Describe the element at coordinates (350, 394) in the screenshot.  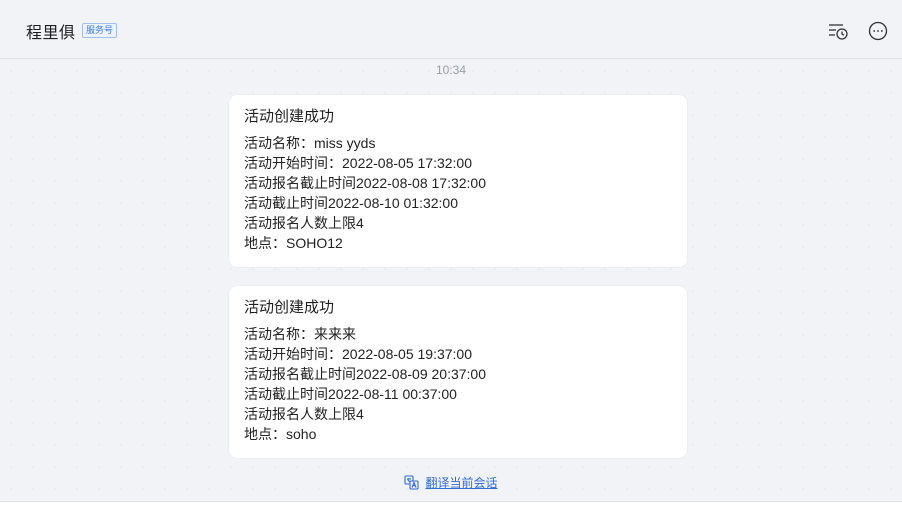
I see `activity-end-line: 活动截止时间2022-08-11 00:37:00` at that location.